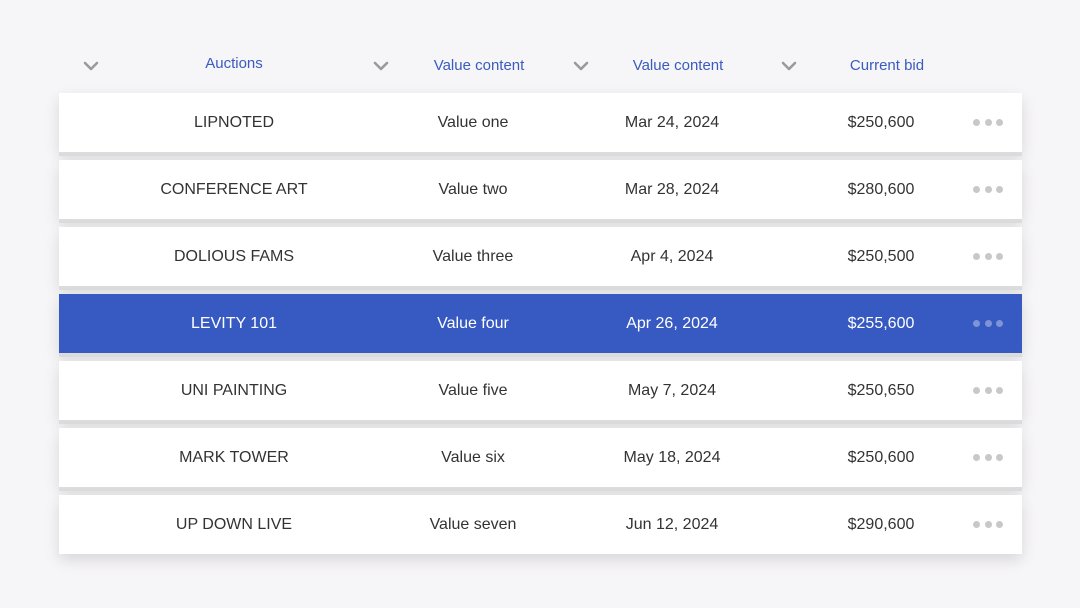 The width and height of the screenshot is (1080, 608). What do you see at coordinates (473, 524) in the screenshot?
I see `value-content: Value seven` at bounding box center [473, 524].